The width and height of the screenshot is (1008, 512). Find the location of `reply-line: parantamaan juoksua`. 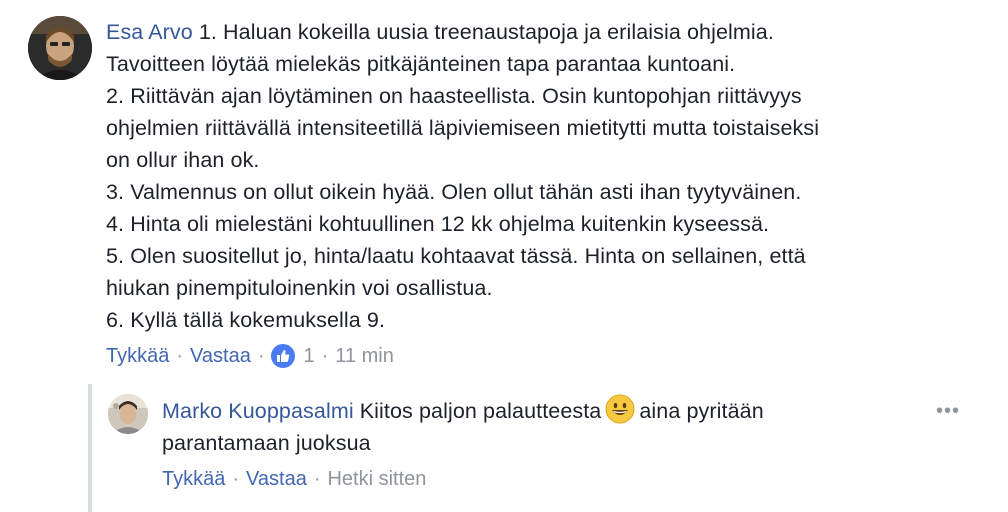

reply-line: parantamaan juoksua is located at coordinates (266, 443).